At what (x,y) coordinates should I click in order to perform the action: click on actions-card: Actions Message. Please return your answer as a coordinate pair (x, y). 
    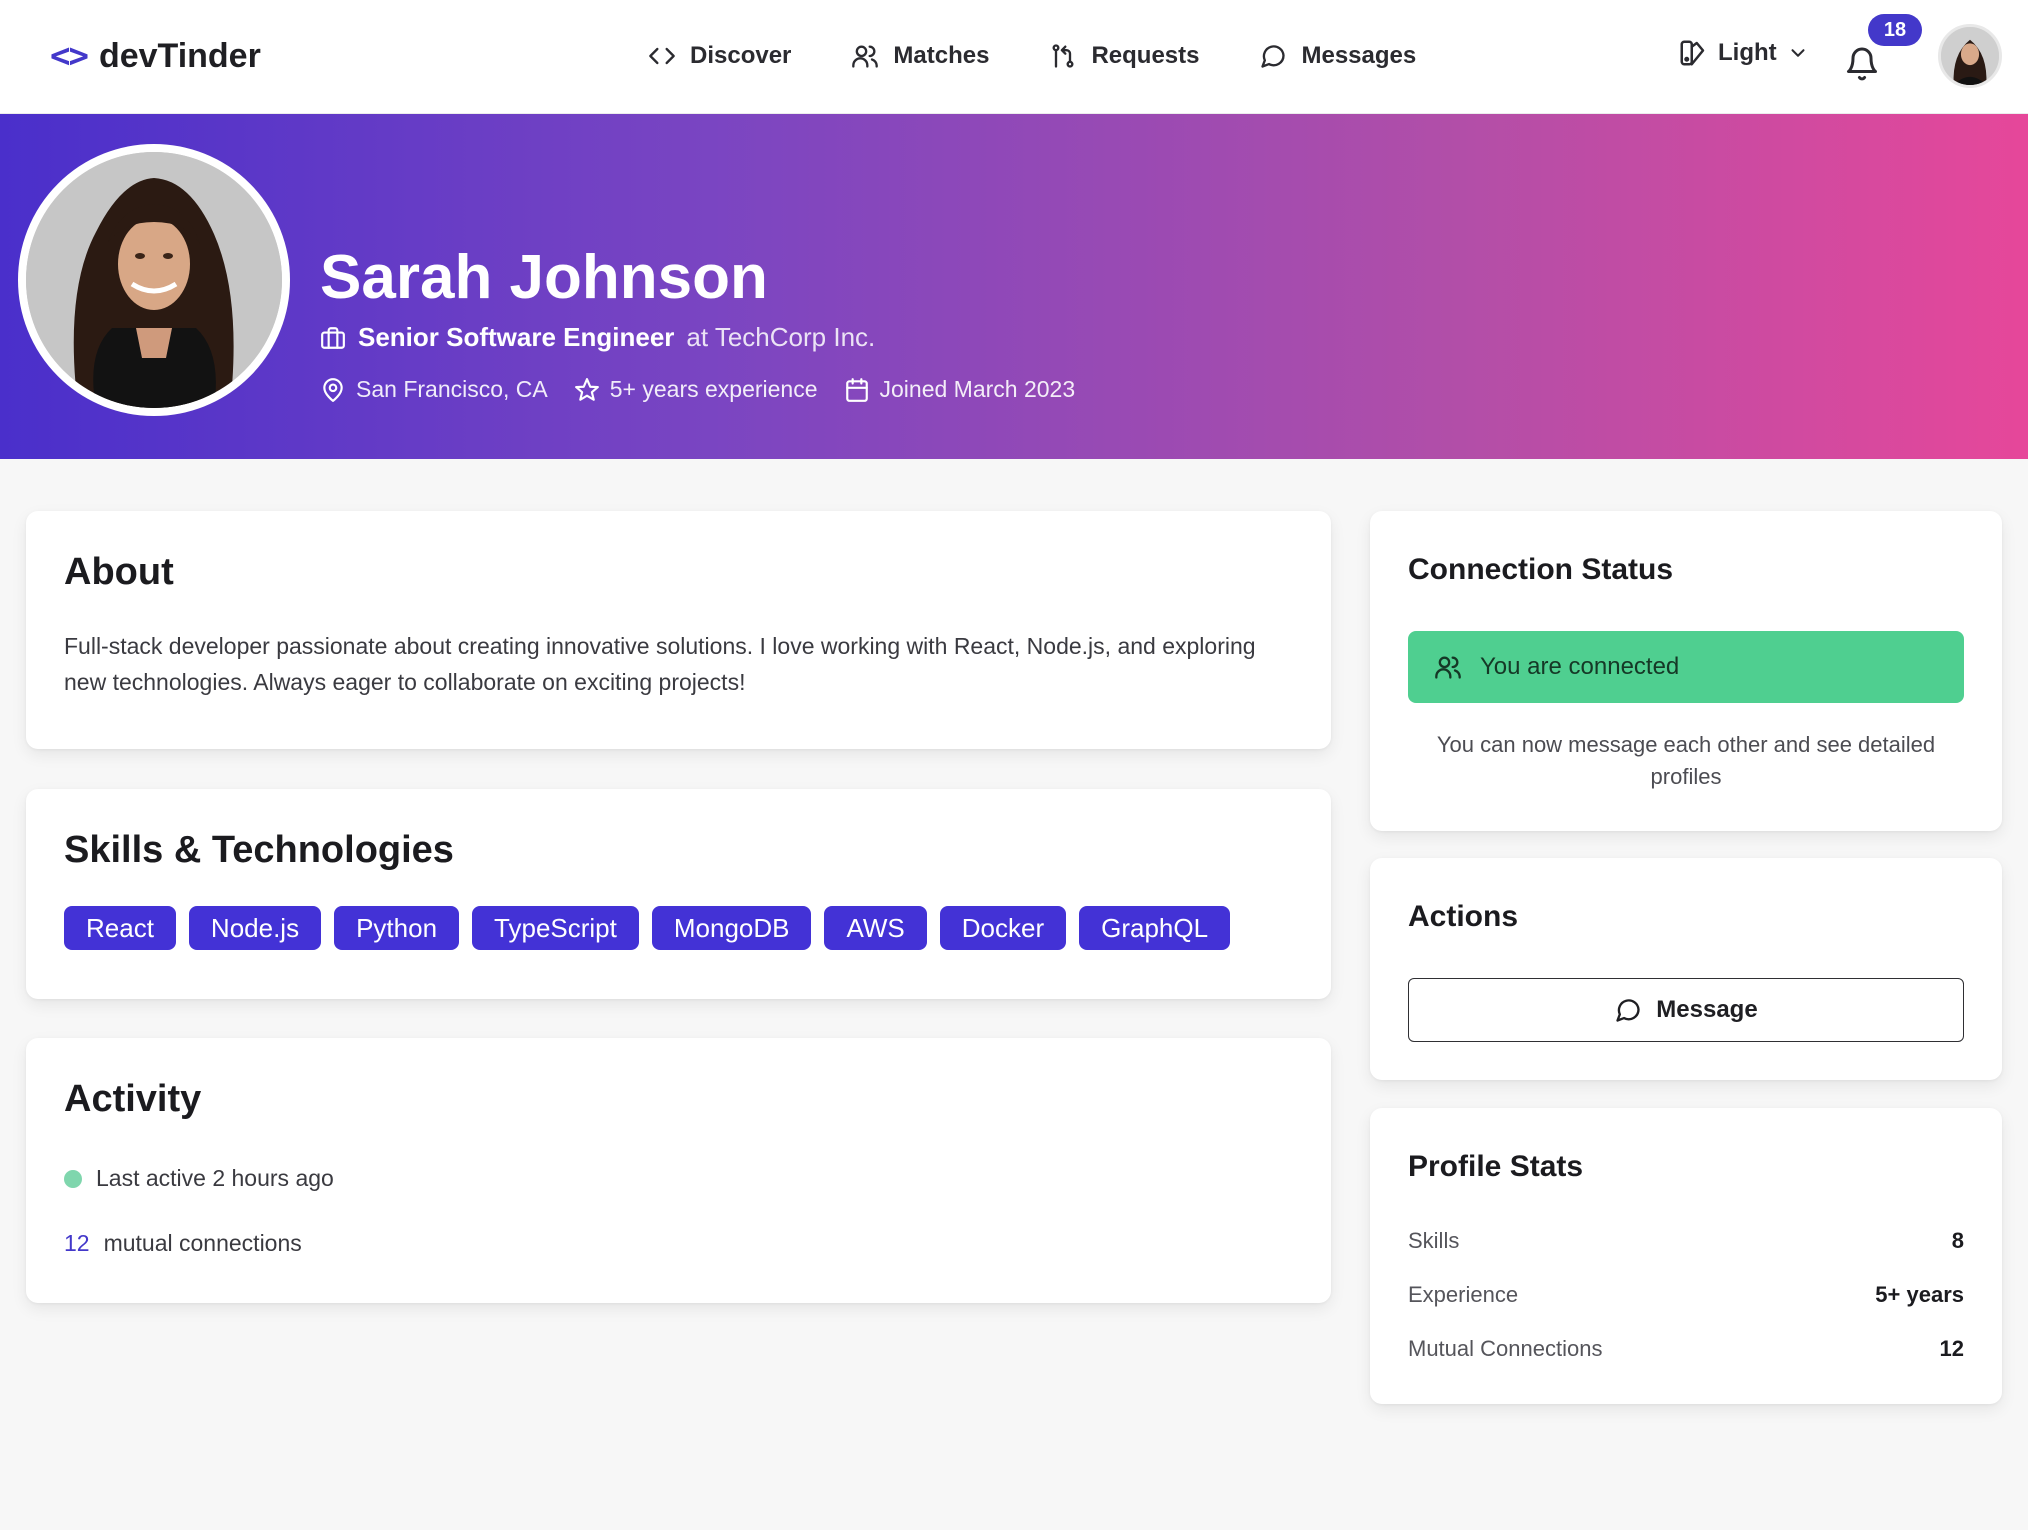
    Looking at the image, I should click on (1686, 969).